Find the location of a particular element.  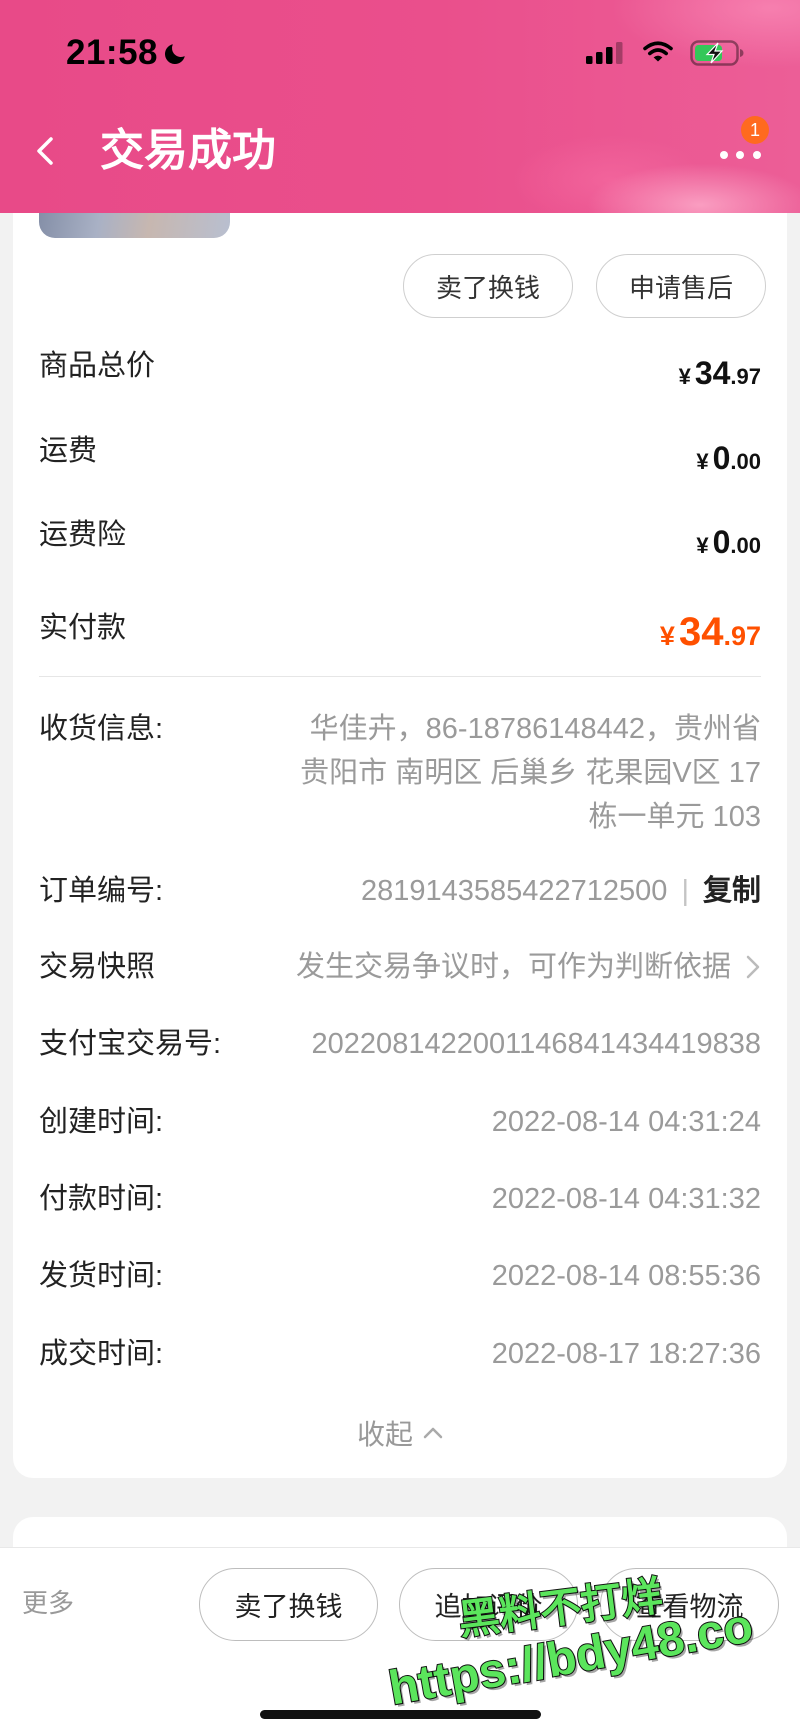

snapshot-value: 发生交易争议时，可作为判断依据 is located at coordinates (528, 967).